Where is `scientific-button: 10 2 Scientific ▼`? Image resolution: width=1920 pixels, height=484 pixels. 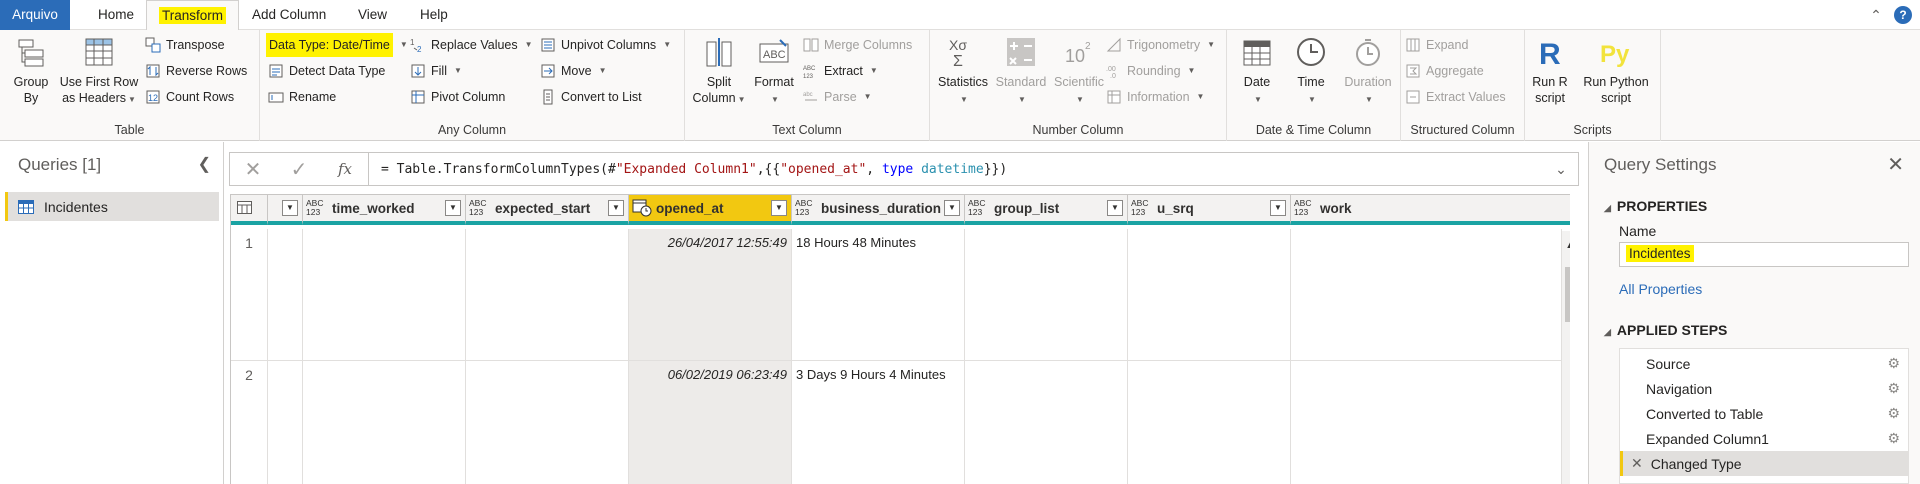
scientific-button: 10 2 Scientific ▼ is located at coordinates (1079, 71).